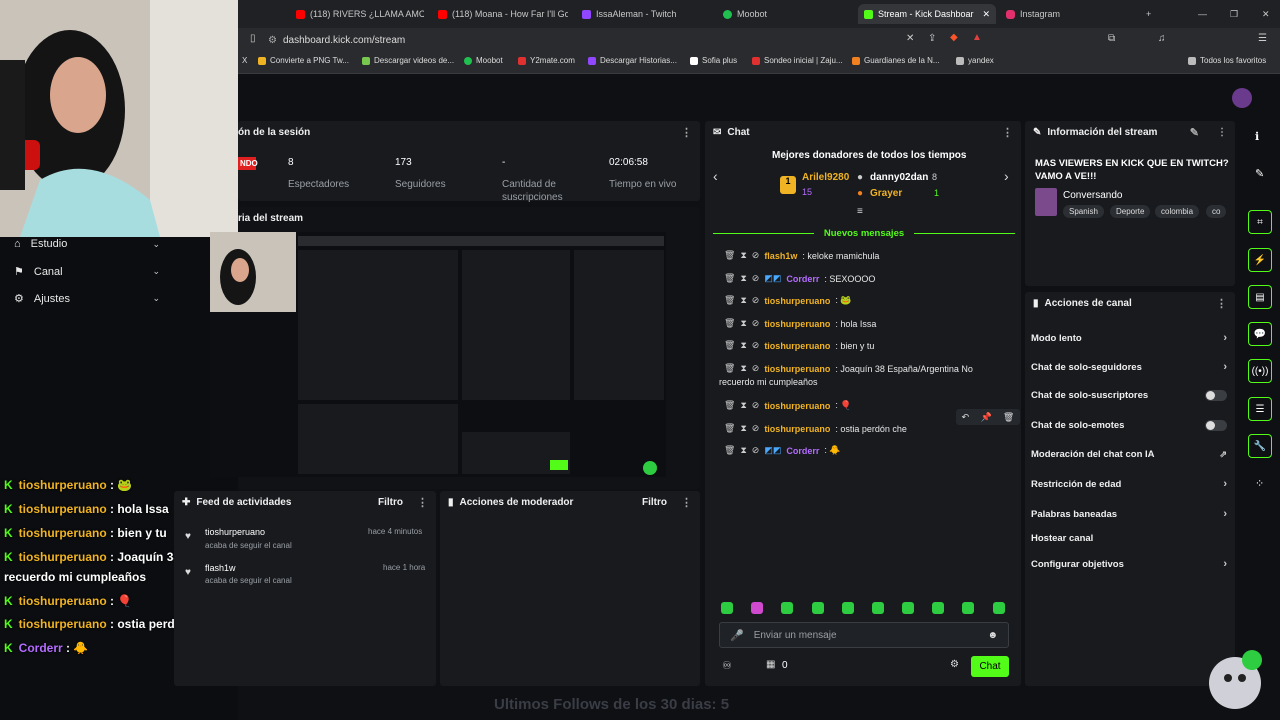 The height and width of the screenshot is (720, 1280). What do you see at coordinates (1260, 334) in the screenshot?
I see `chat-button: 💬` at bounding box center [1260, 334].